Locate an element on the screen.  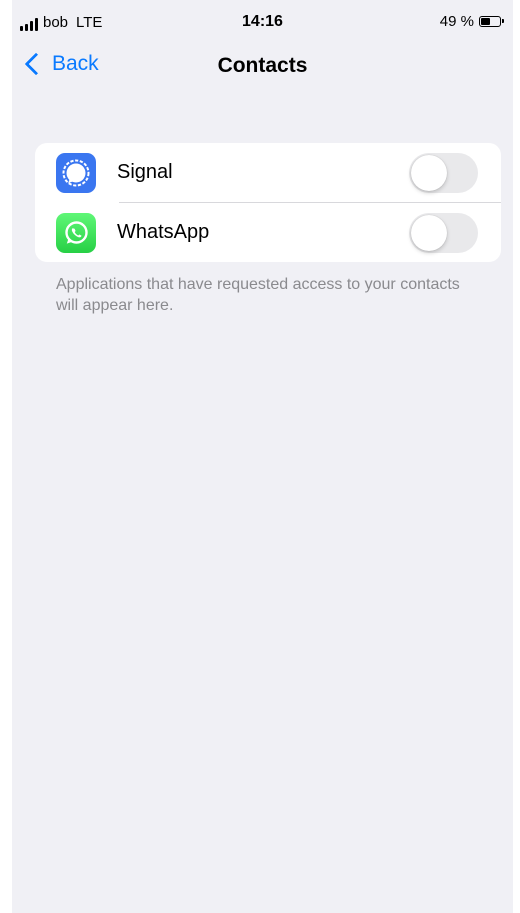
battery-percentage: 49 % is located at coordinates (456, 21).